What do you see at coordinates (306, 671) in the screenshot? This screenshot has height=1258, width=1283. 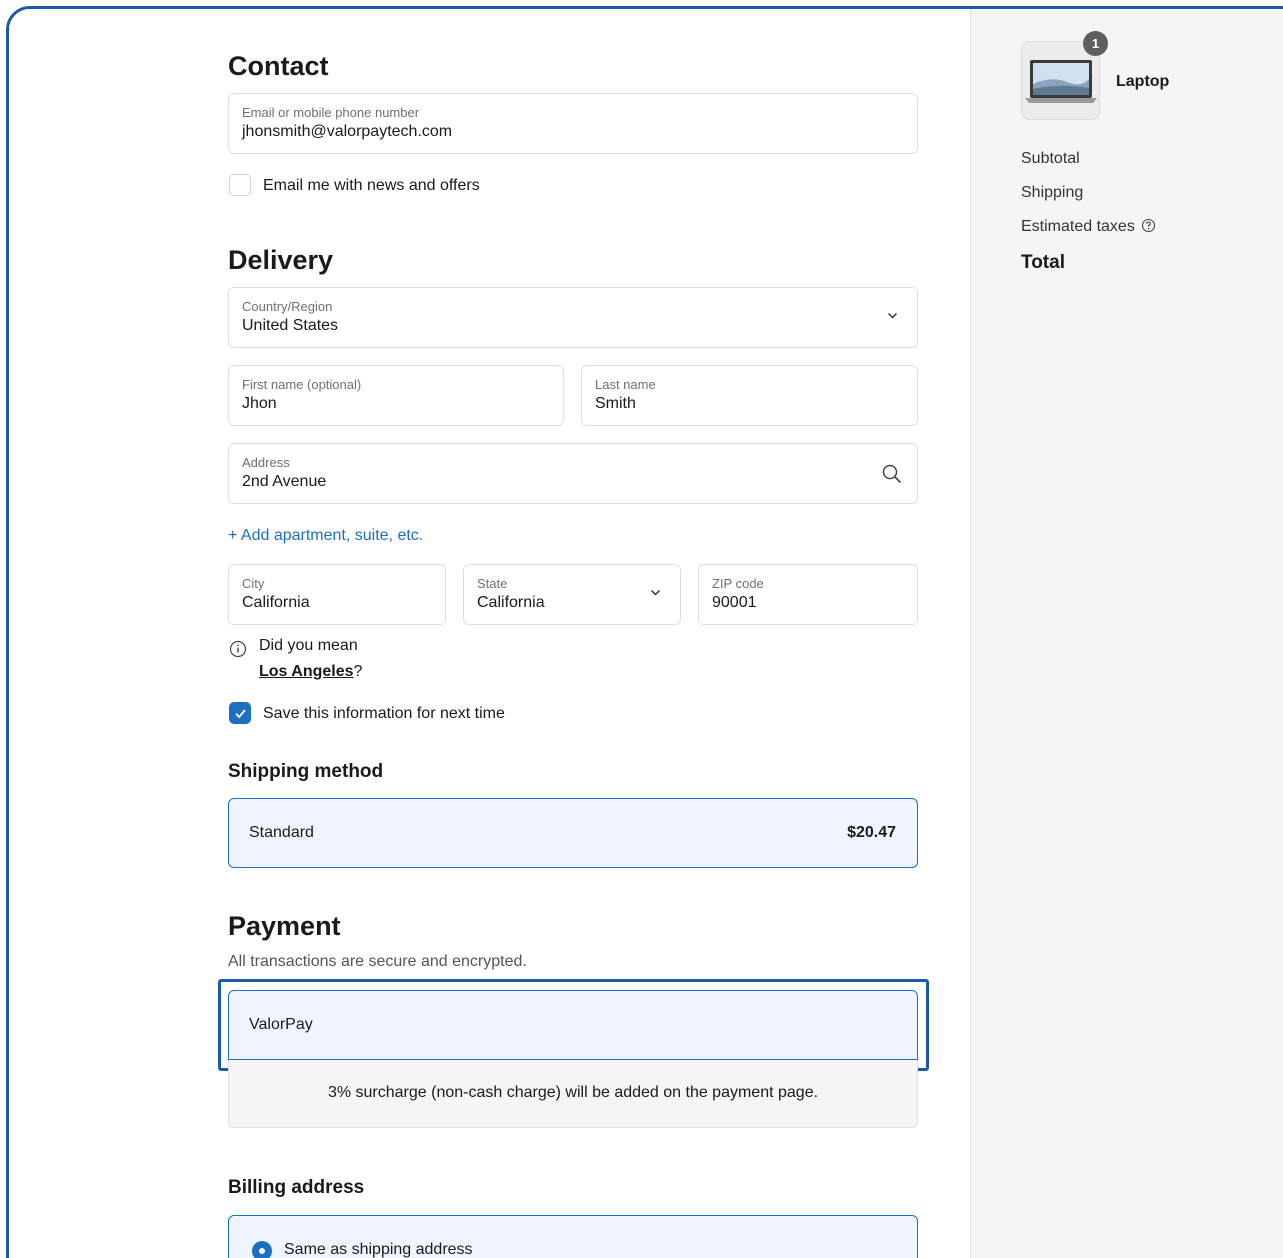 I see `suggested-city-link: Los Angeles` at bounding box center [306, 671].